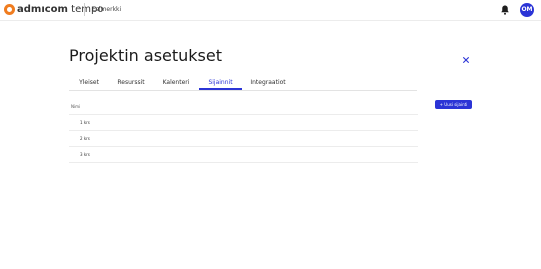  I want to click on tab-sijainnit: Sijainnit, so click(220, 84).